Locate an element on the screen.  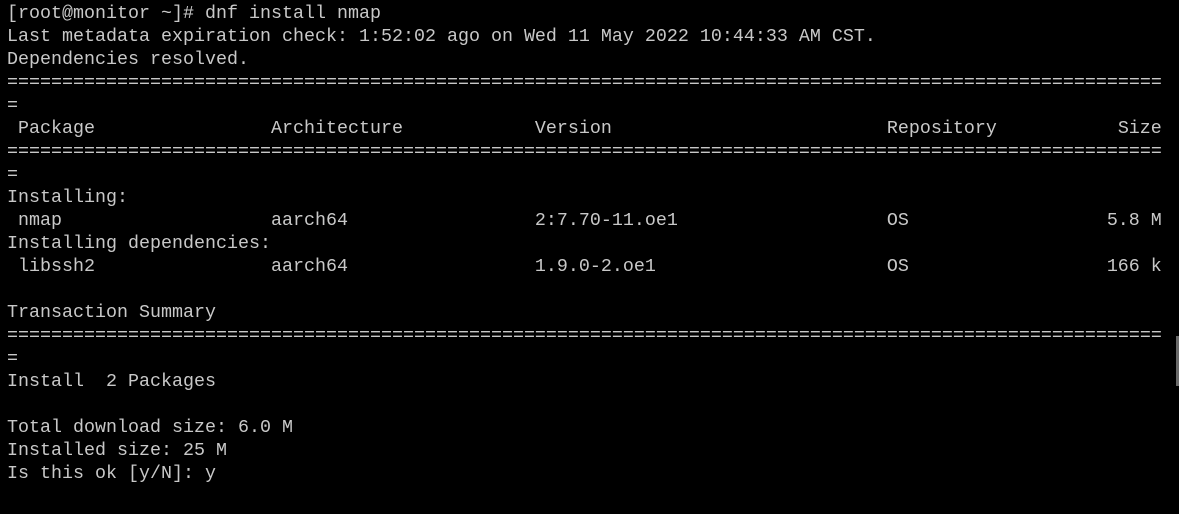
header-repository: Repository is located at coordinates (941, 128).